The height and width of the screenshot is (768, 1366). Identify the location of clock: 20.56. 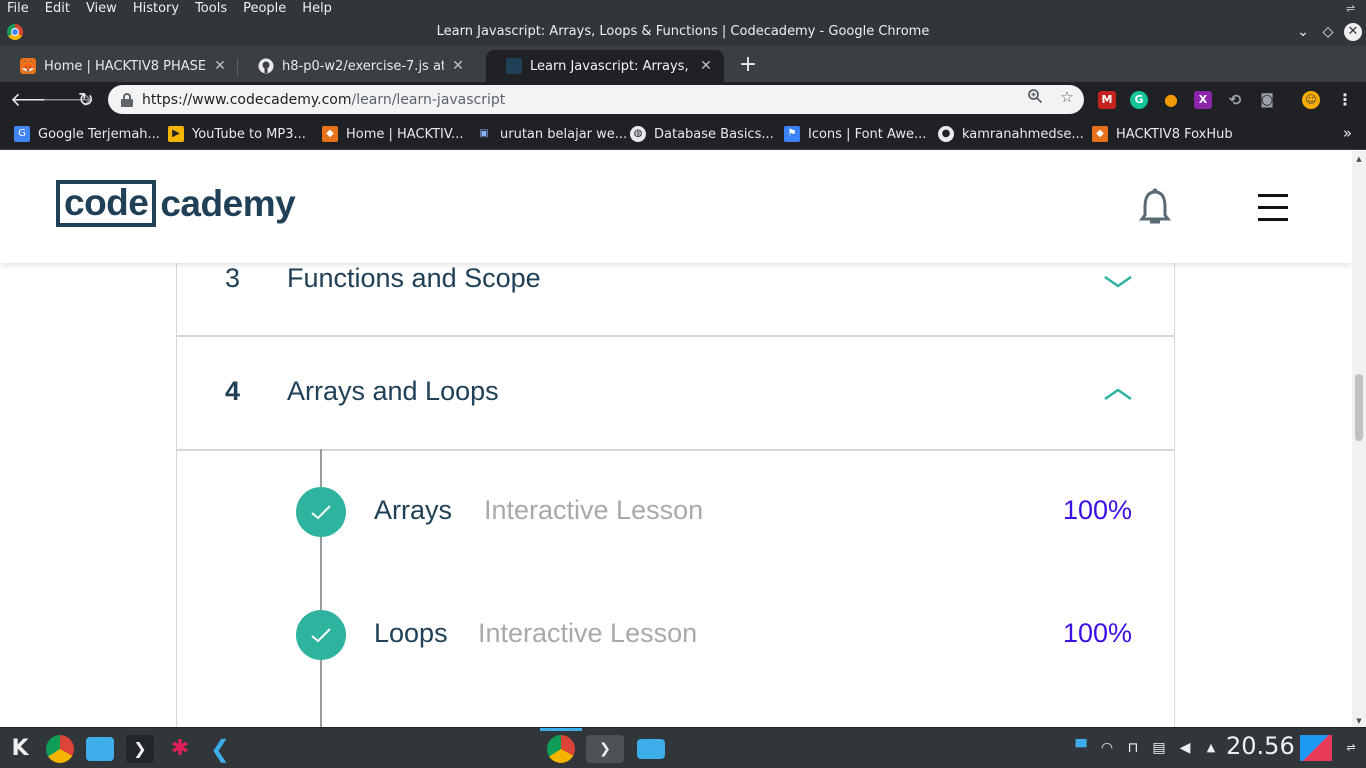
(1260, 746).